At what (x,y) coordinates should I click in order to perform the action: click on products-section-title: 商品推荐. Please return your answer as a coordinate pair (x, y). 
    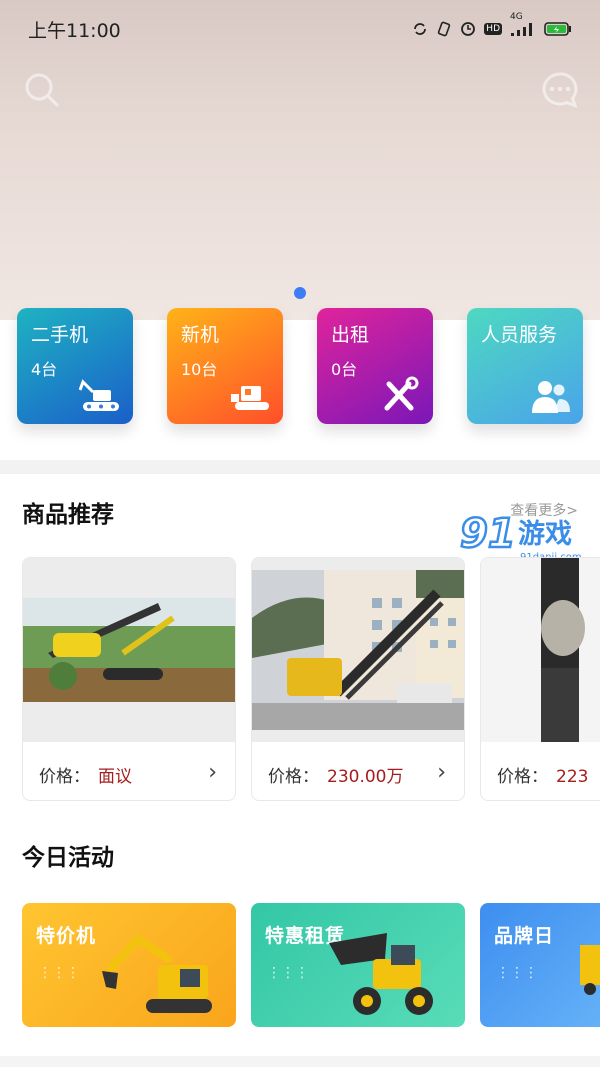
    Looking at the image, I should click on (68, 515).